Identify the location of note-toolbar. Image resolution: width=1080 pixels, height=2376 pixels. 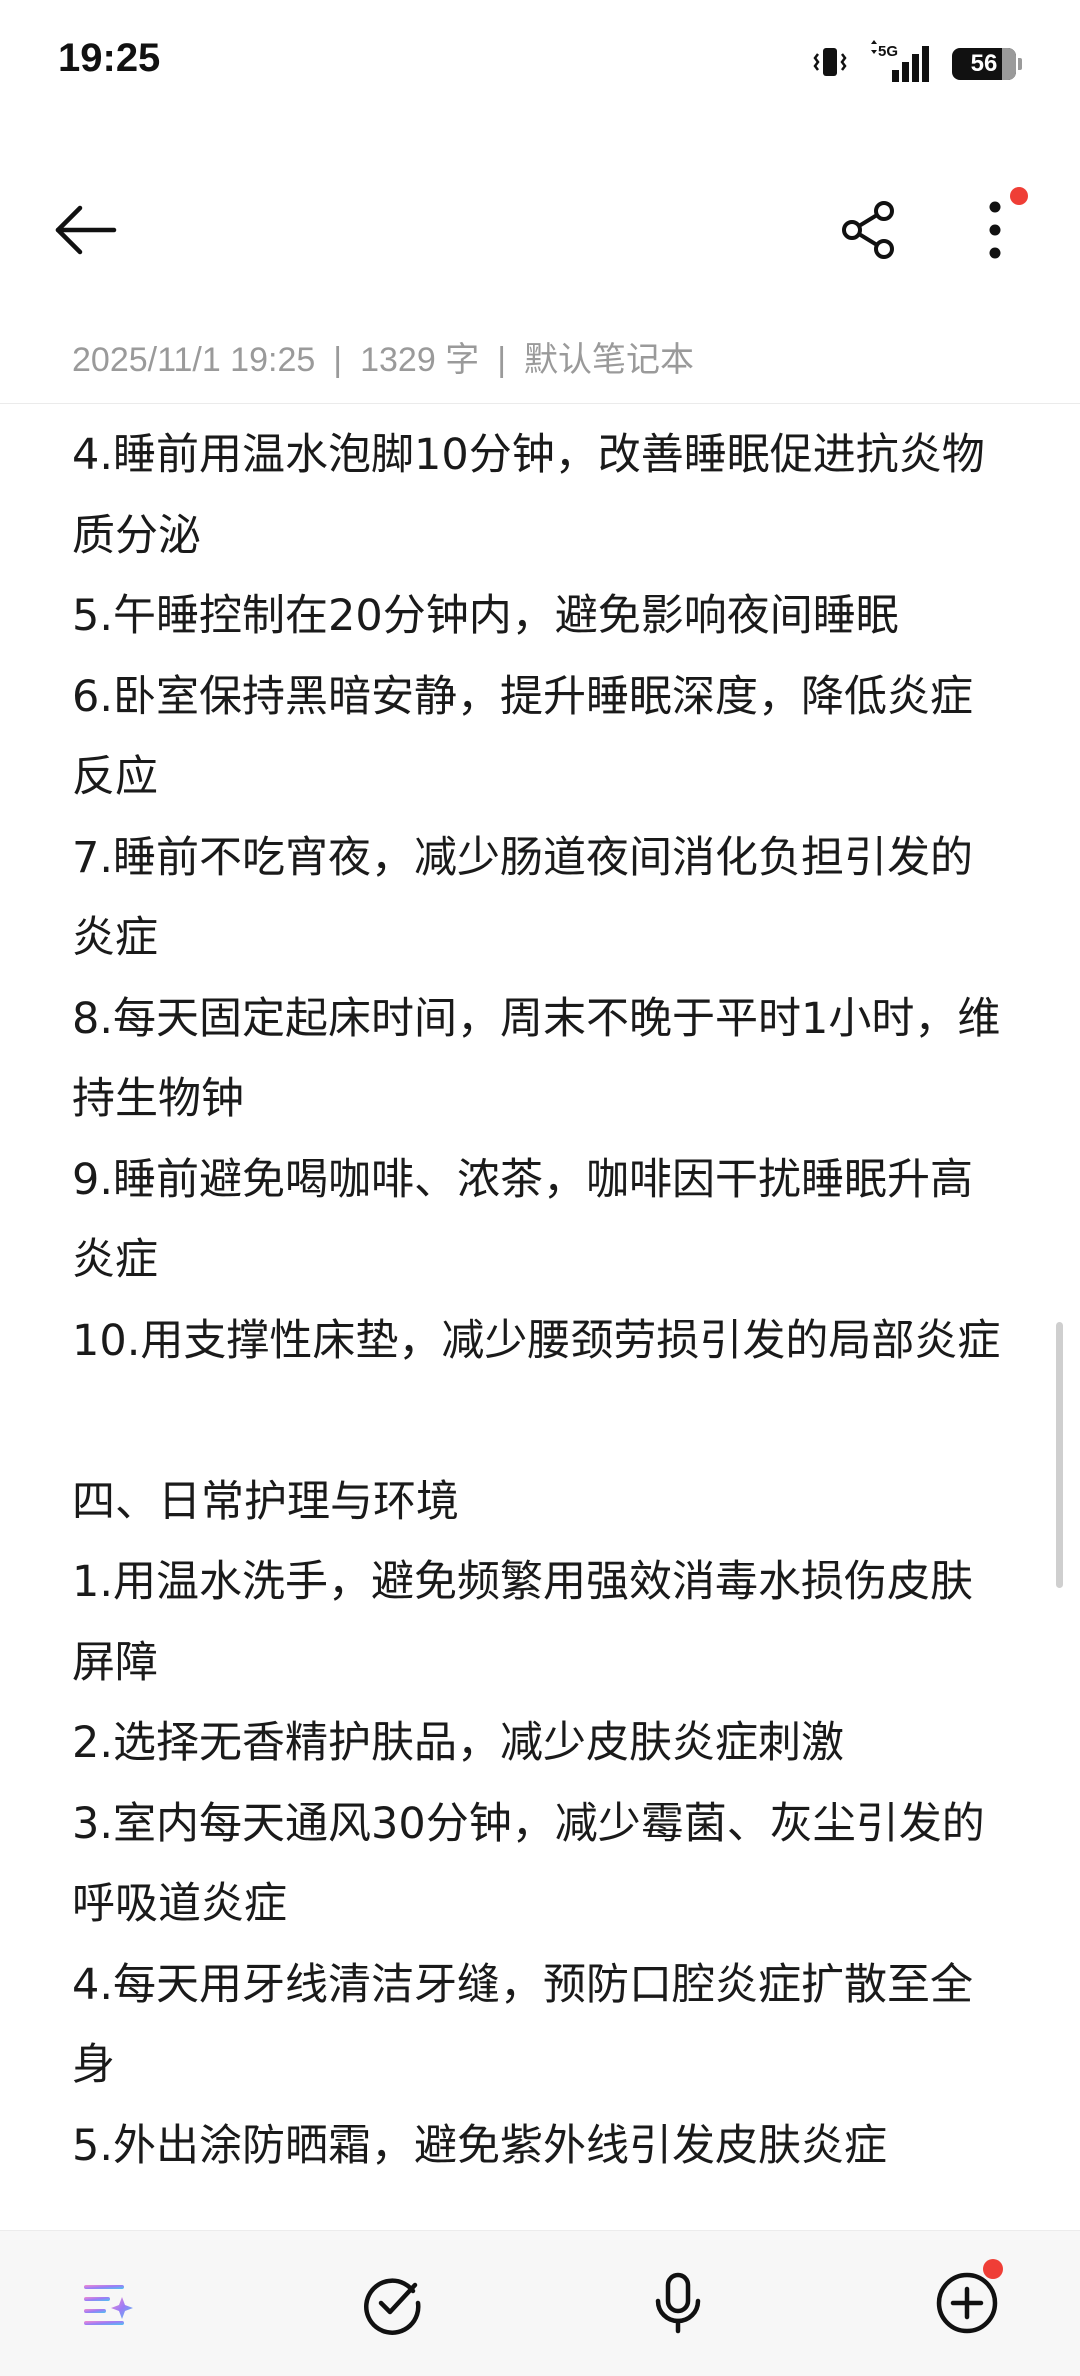
(540, 230).